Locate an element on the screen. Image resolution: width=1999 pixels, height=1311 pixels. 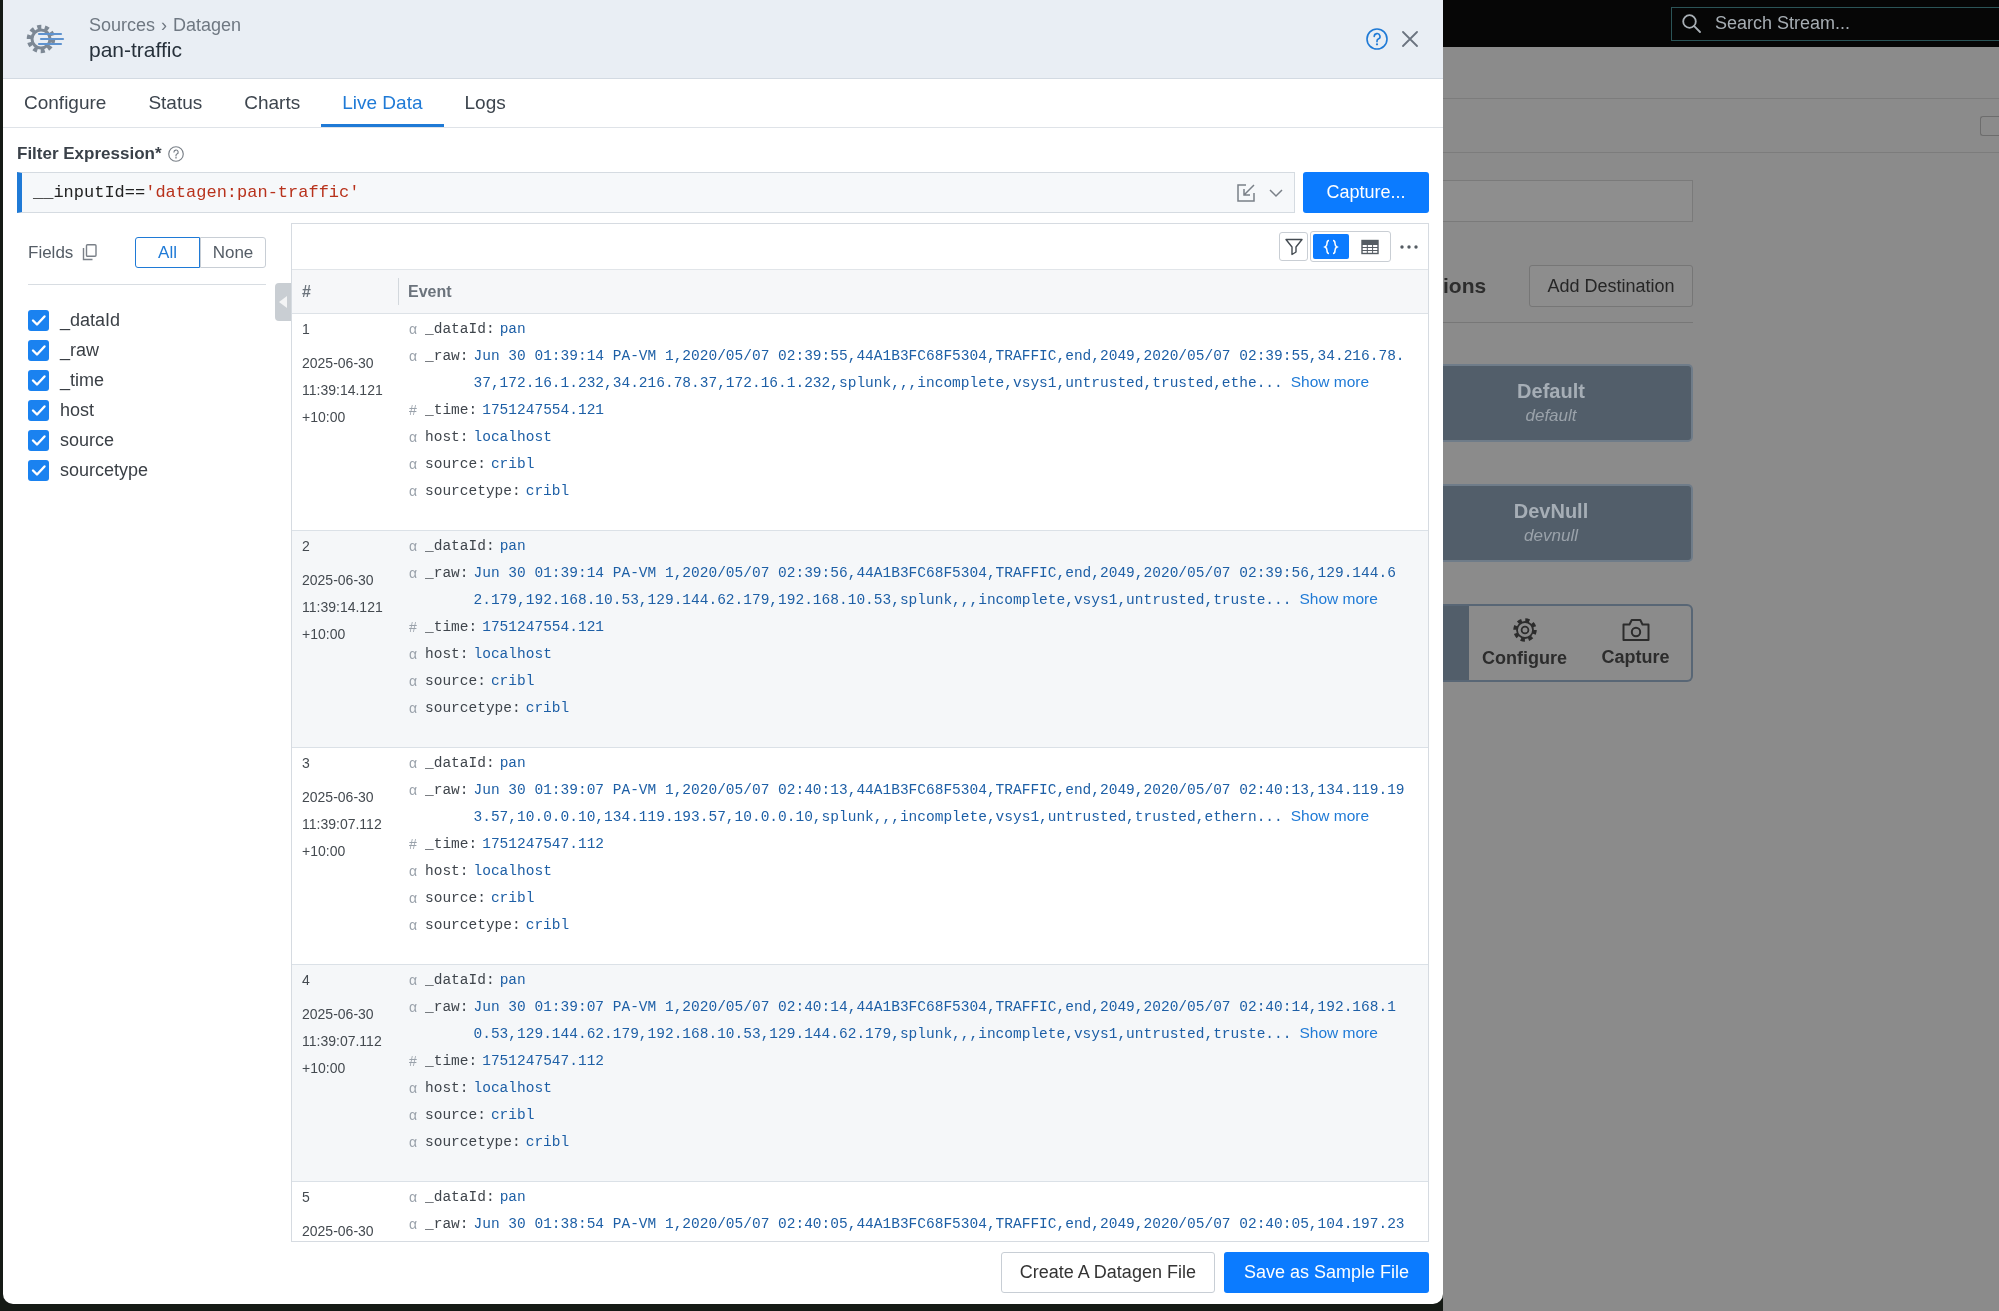
close-icon is located at coordinates (1410, 39).